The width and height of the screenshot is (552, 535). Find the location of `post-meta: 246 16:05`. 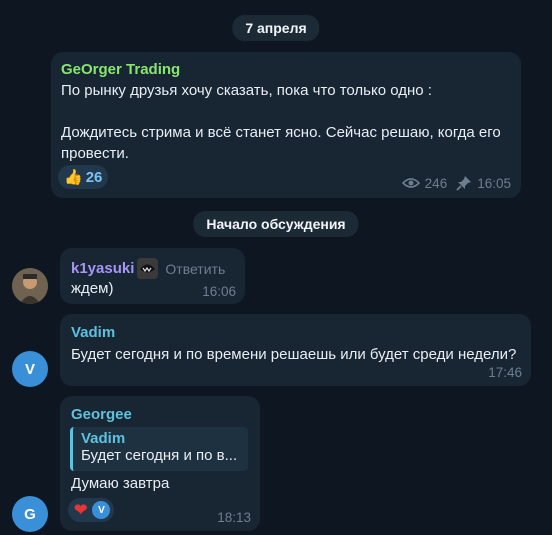

post-meta: 246 16:05 is located at coordinates (456, 183).